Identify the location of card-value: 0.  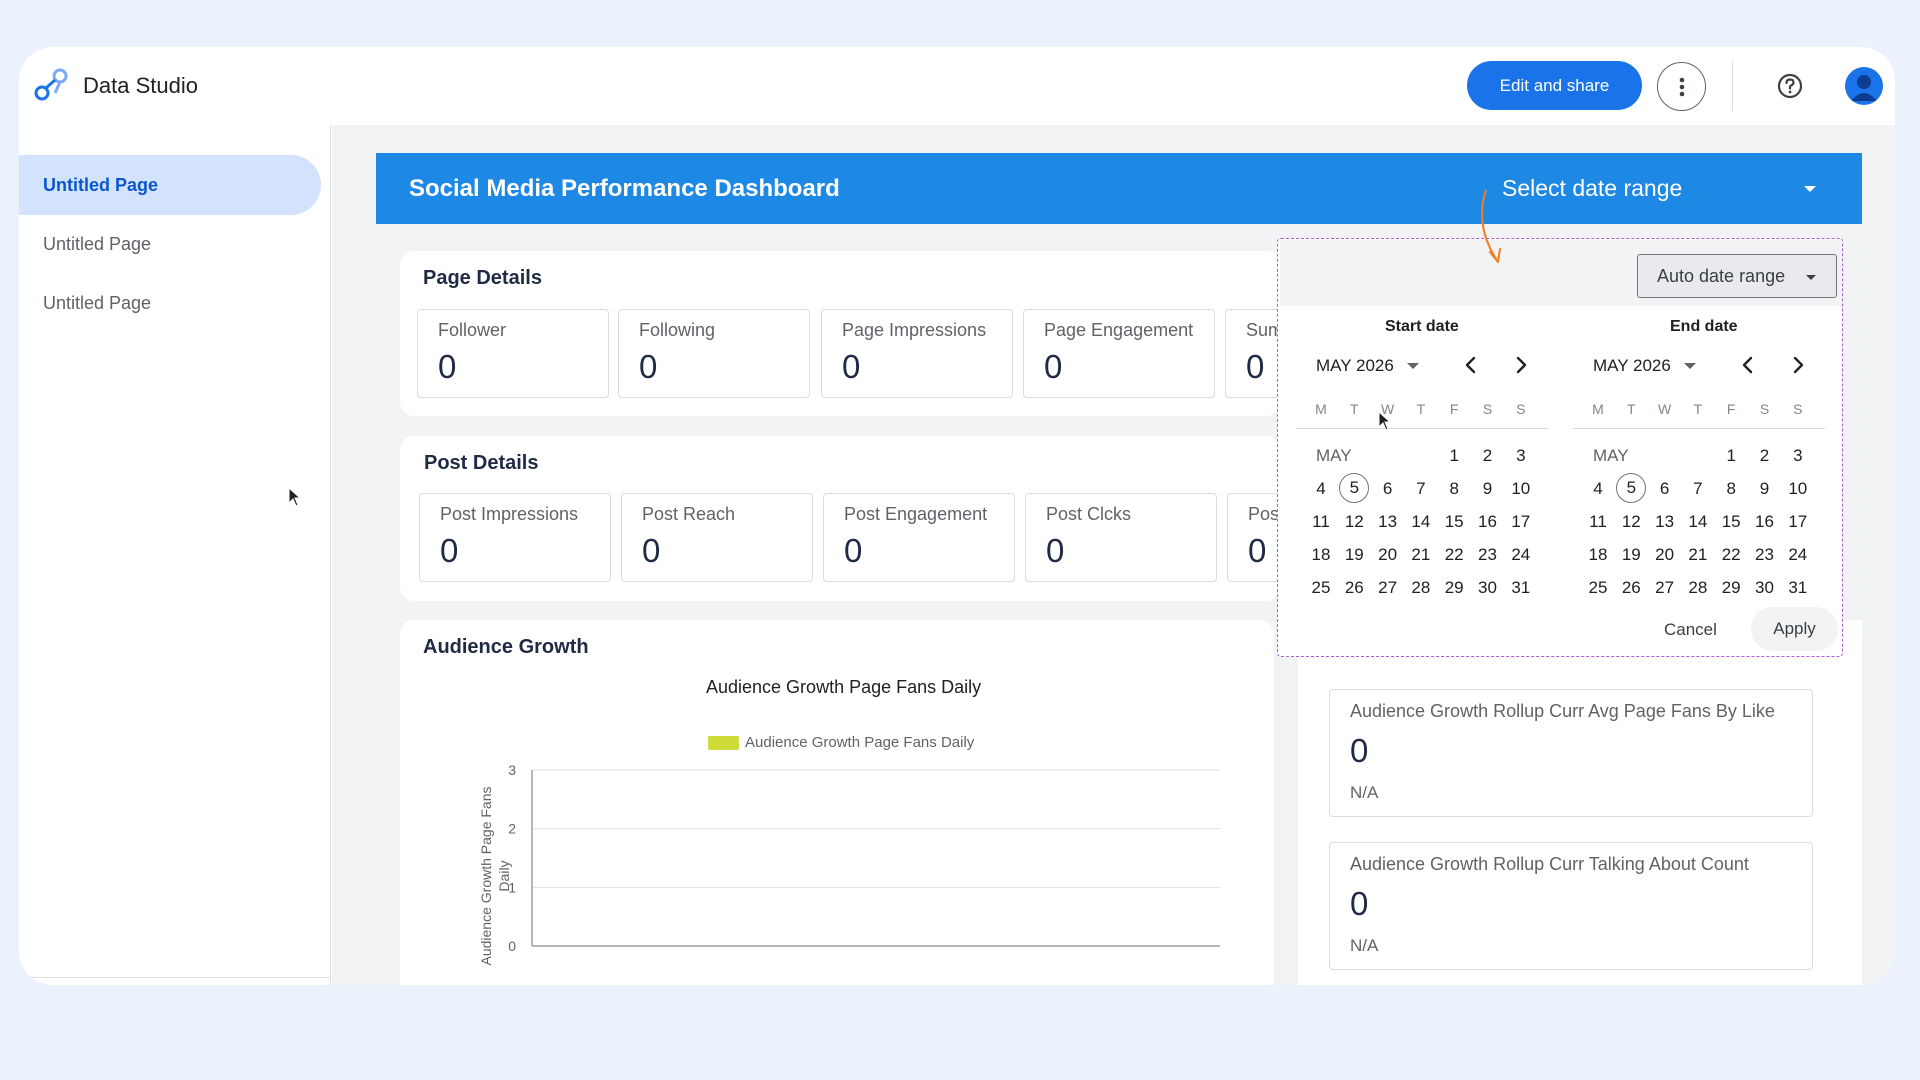
(1055, 550).